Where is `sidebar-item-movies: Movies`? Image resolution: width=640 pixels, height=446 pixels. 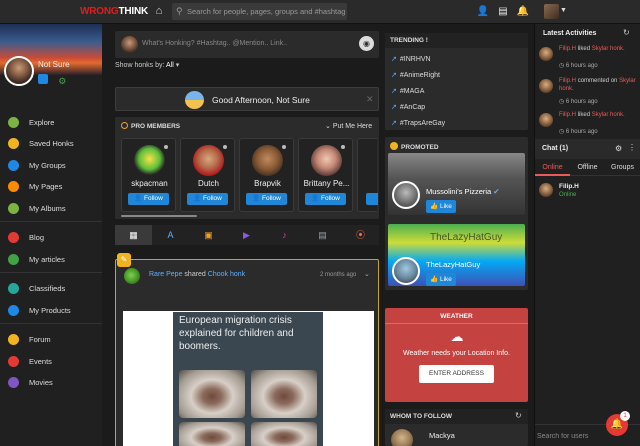
sidebar-item-movies: Movies is located at coordinates (55, 383).